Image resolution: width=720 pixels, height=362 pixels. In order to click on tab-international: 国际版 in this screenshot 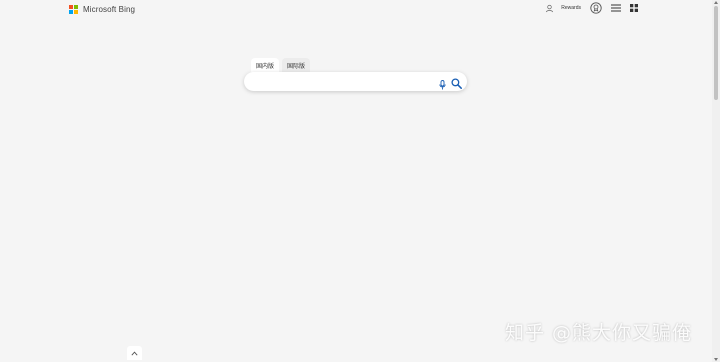, I will do `click(296, 65)`.